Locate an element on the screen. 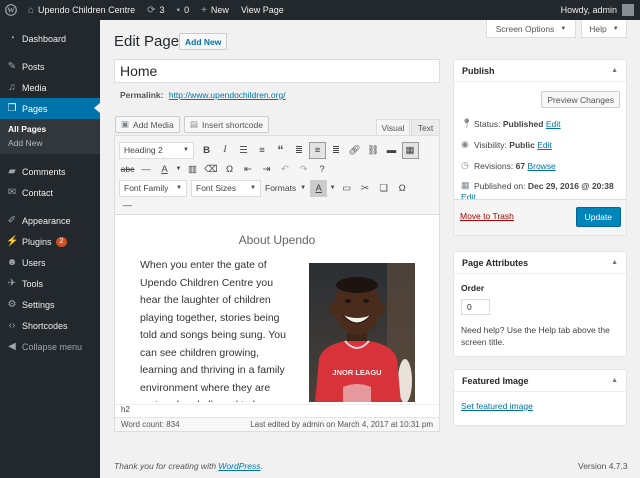  add-new-button: Add New is located at coordinates (203, 41).